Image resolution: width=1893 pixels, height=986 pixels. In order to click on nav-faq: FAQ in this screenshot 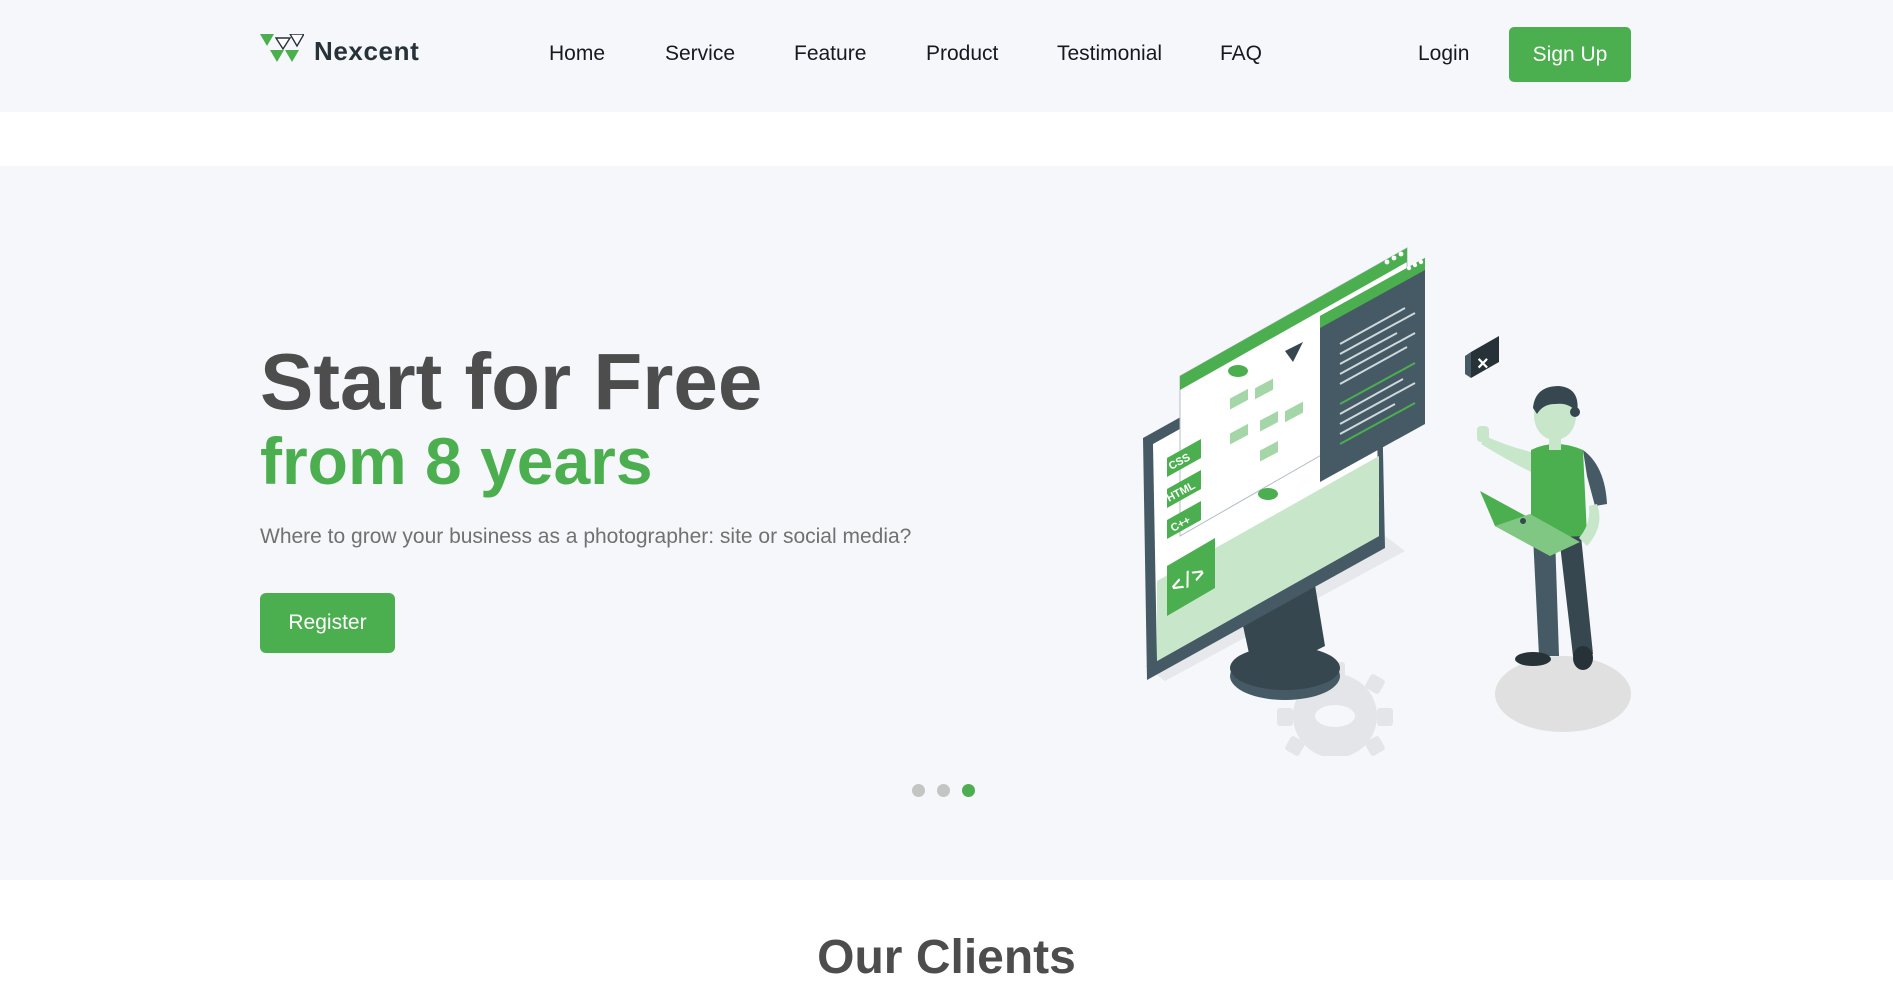, I will do `click(1241, 54)`.